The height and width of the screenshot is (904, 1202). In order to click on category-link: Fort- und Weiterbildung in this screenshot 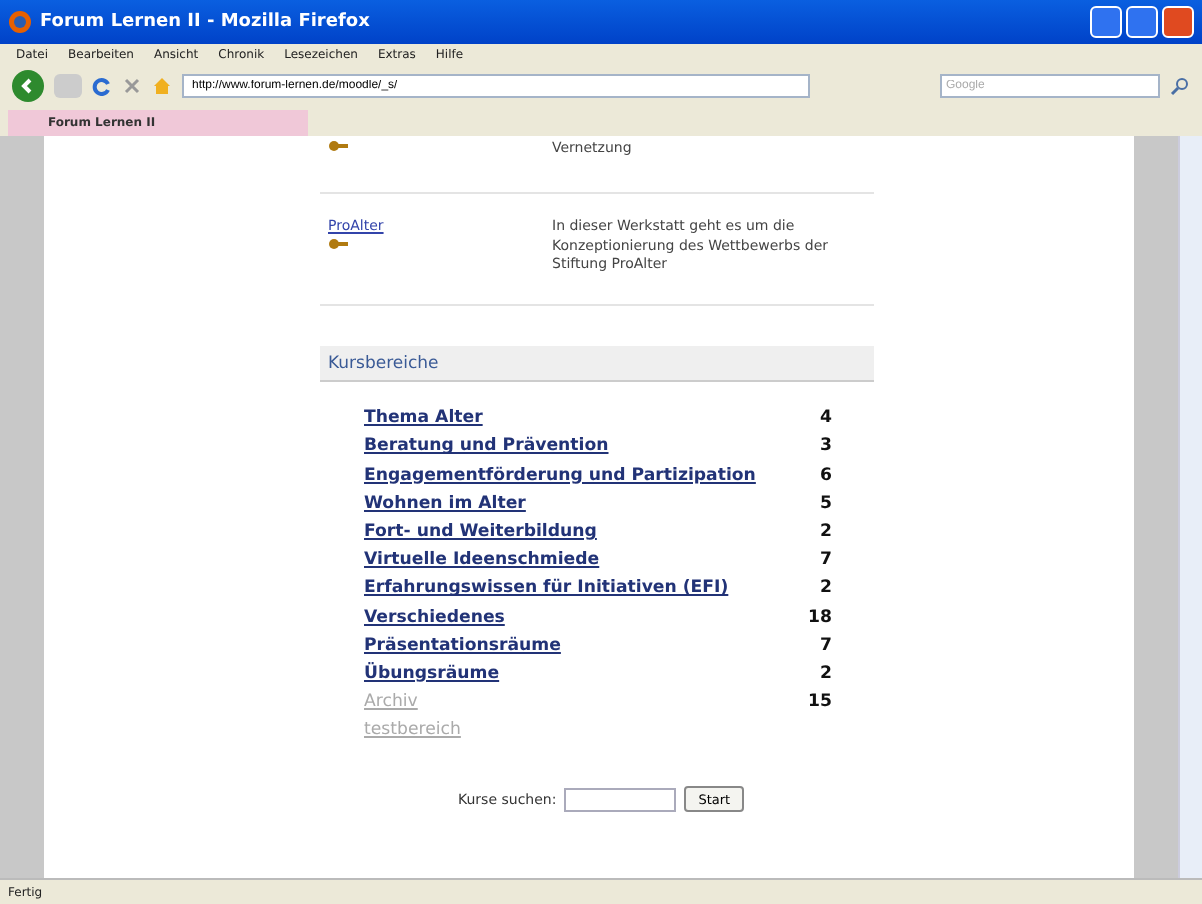, I will do `click(480, 532)`.